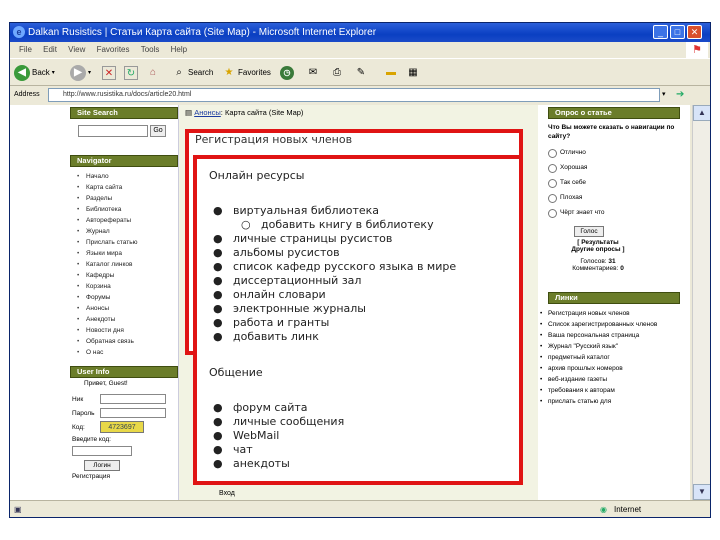  What do you see at coordinates (124, 286) in the screenshot?
I see `nav-item: Корзина` at bounding box center [124, 286].